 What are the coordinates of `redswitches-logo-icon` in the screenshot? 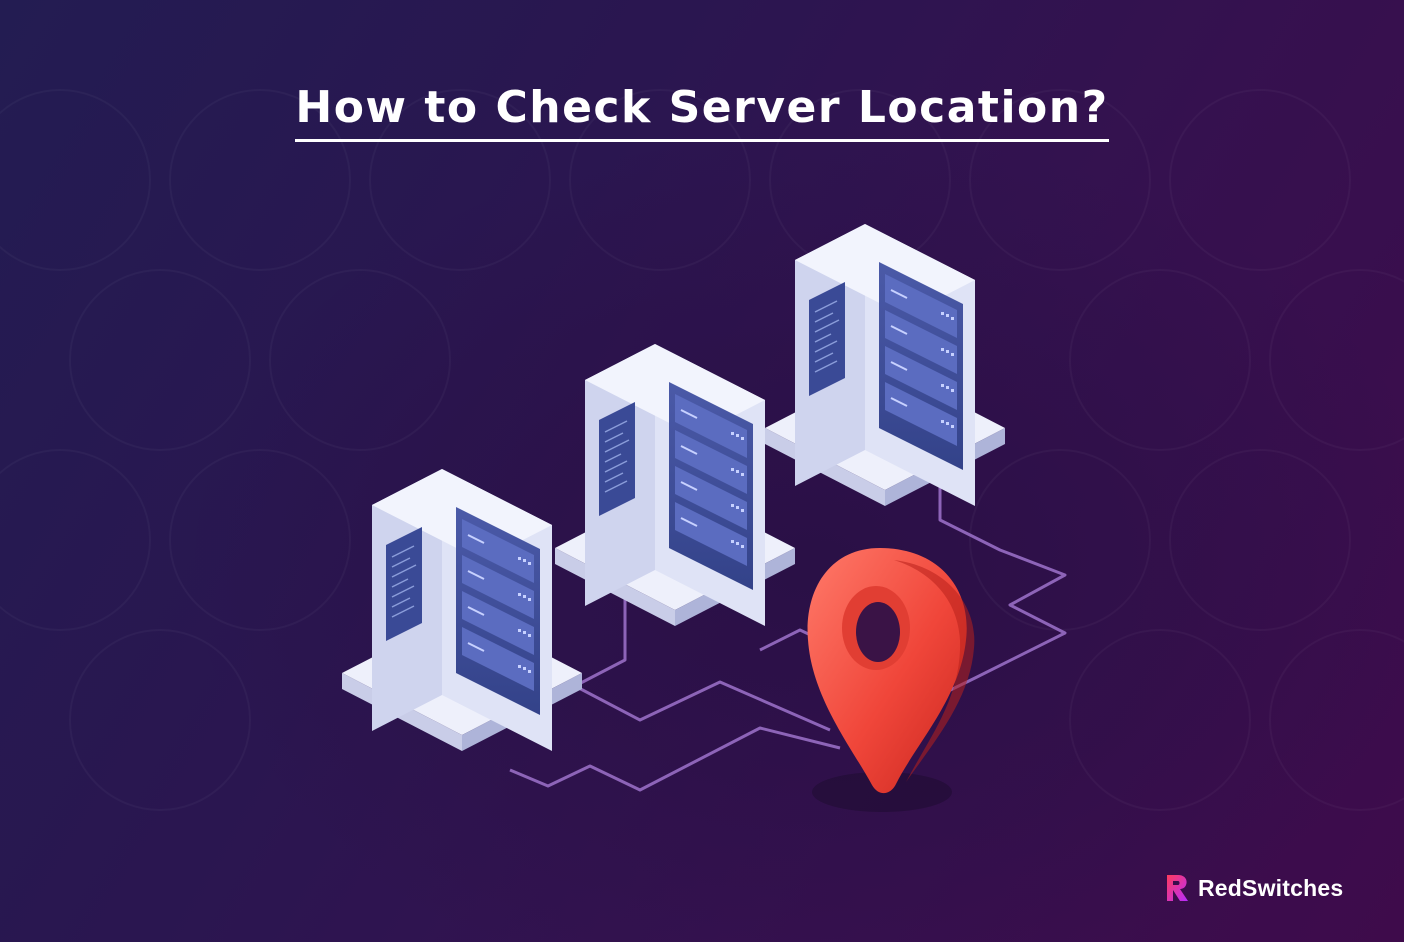 It's located at (1177, 888).